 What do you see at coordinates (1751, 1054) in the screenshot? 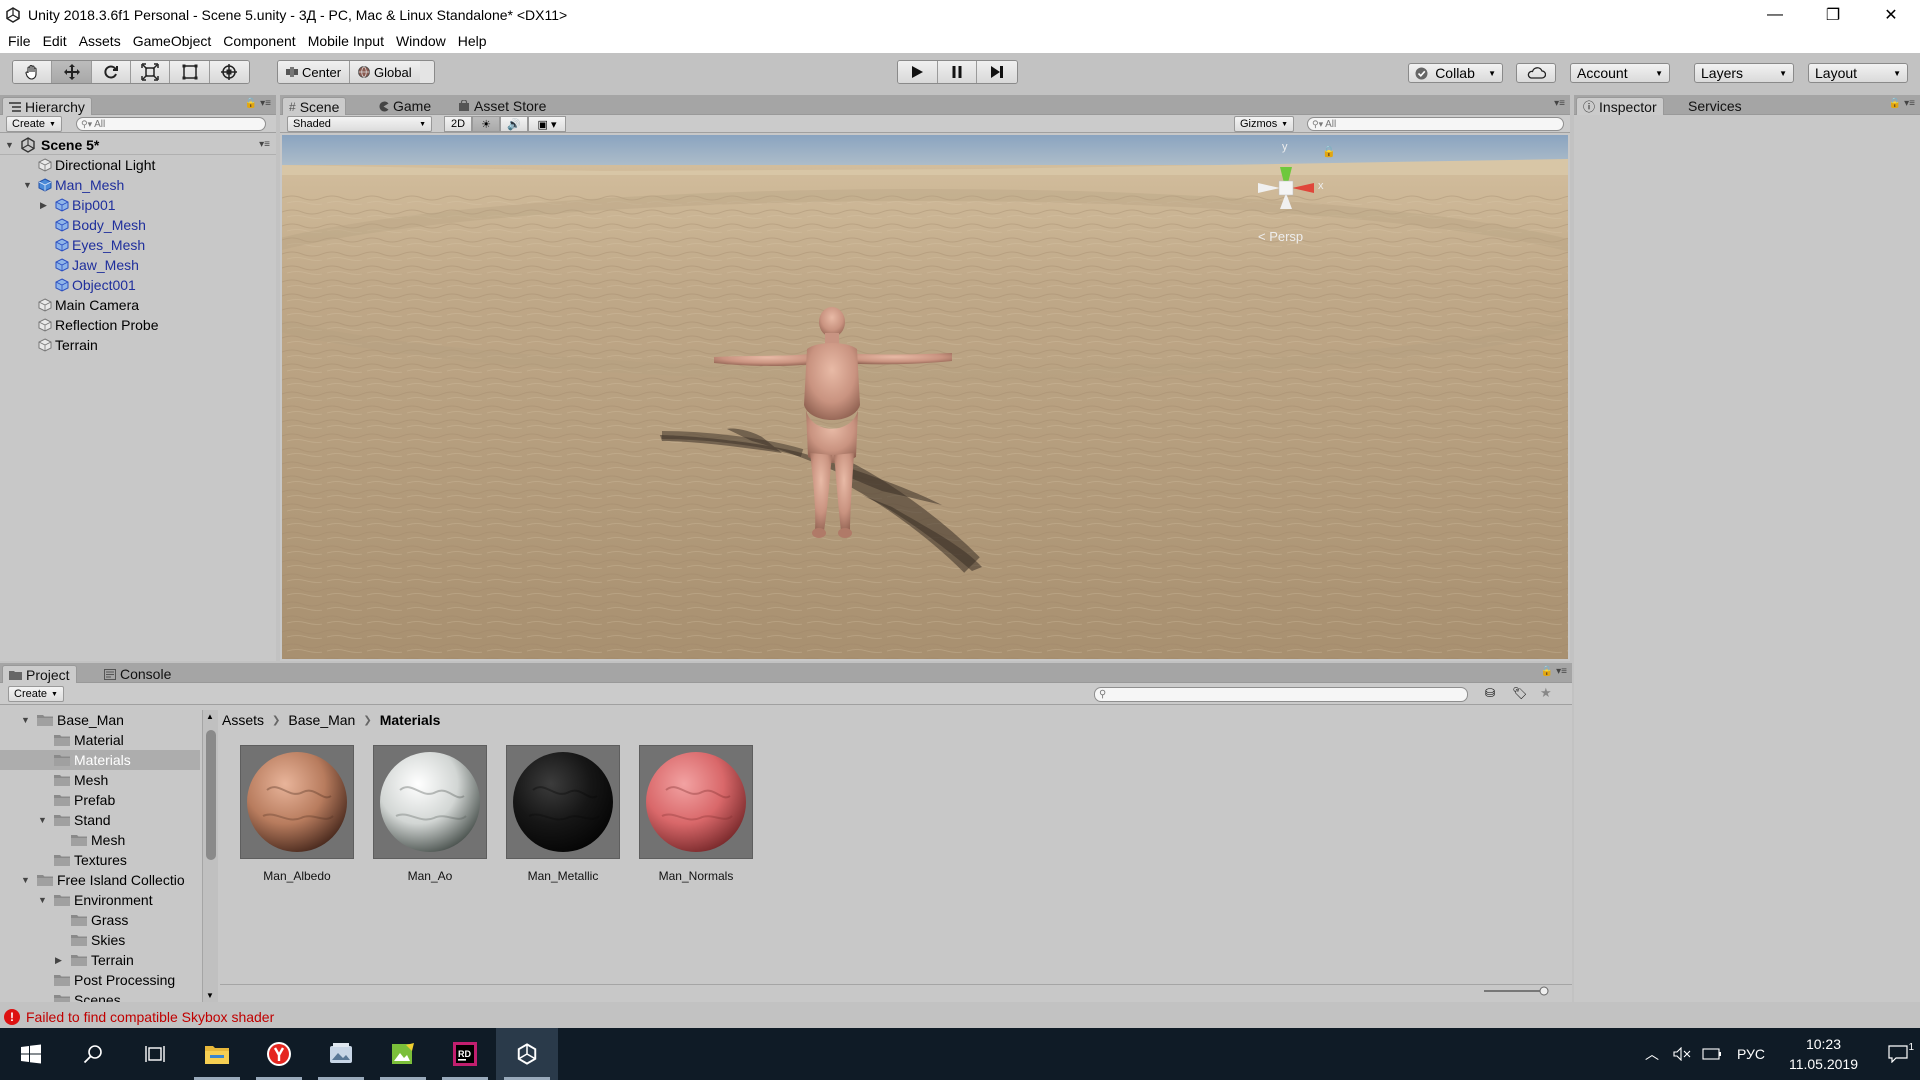
I see `input-language: РУС` at bounding box center [1751, 1054].